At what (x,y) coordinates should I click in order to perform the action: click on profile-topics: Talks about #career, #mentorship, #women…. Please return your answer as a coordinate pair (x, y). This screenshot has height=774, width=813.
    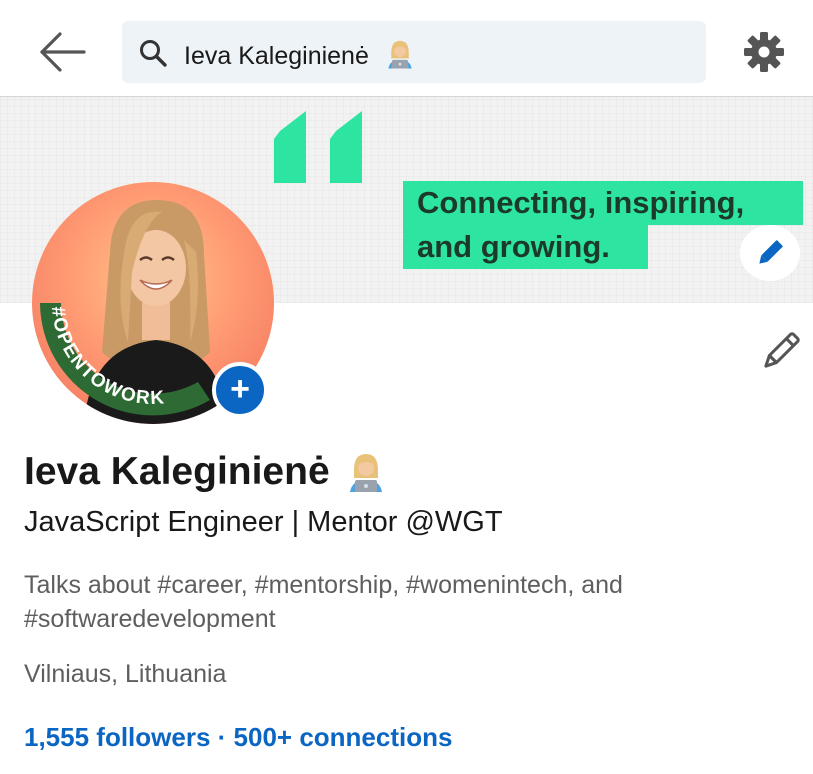
    Looking at the image, I should click on (323, 602).